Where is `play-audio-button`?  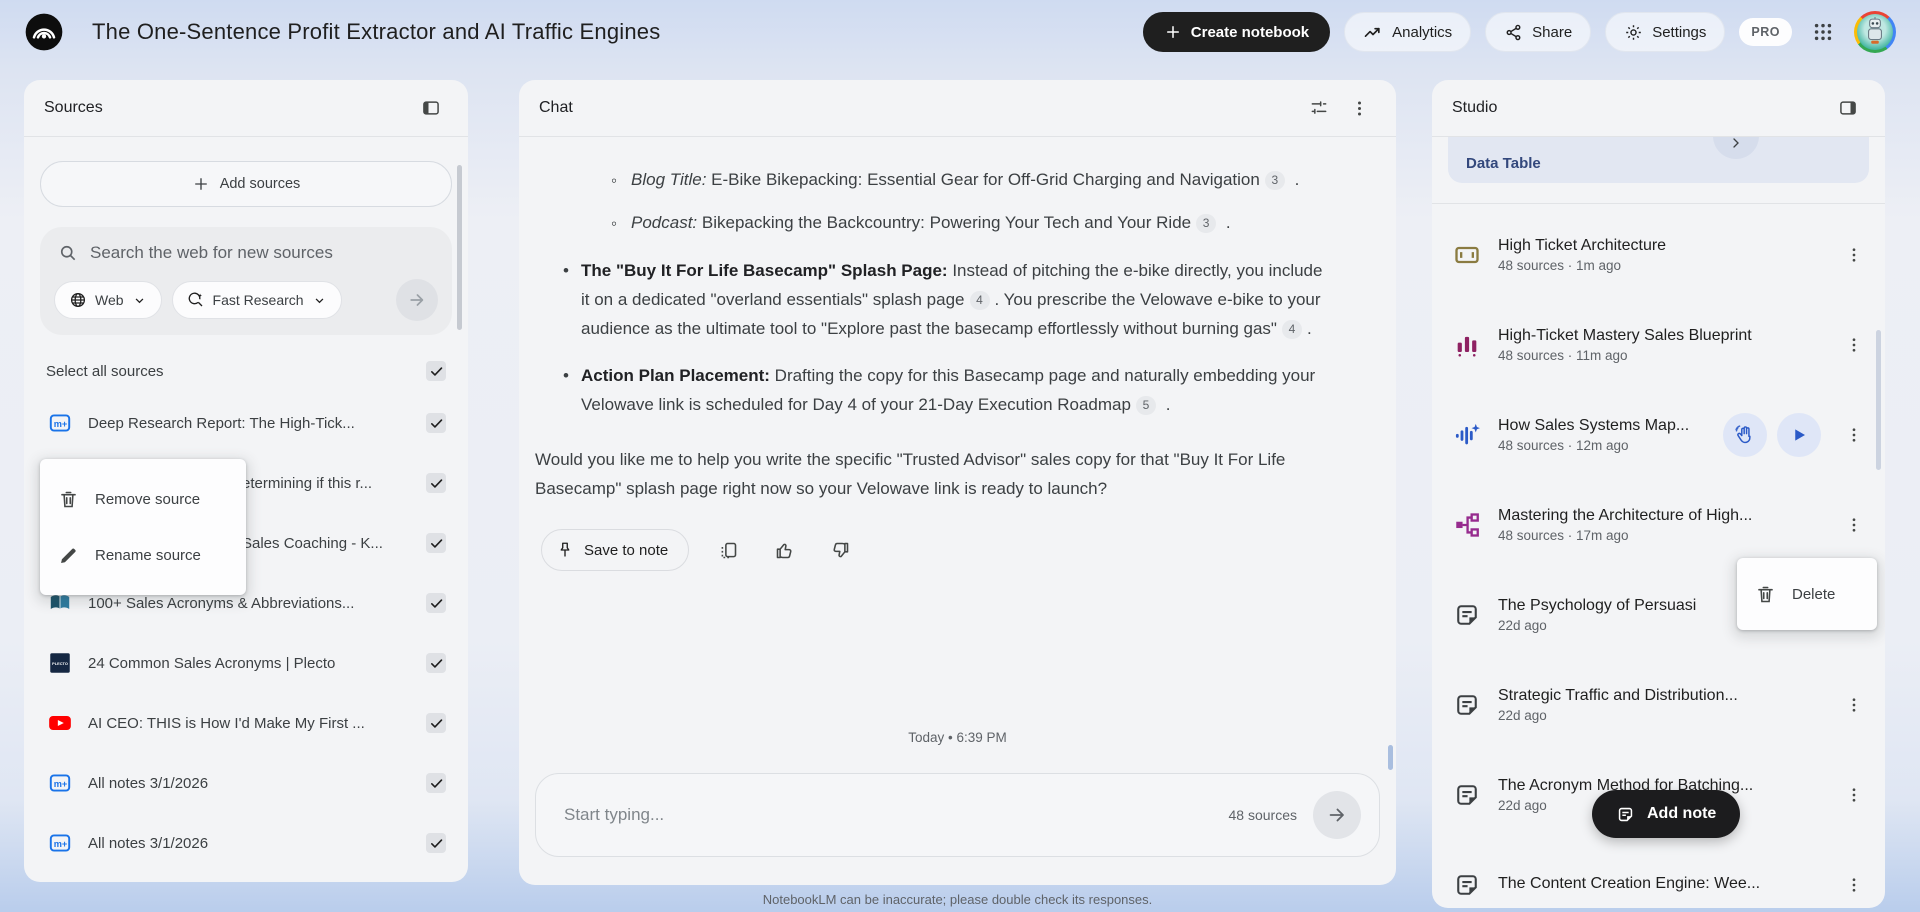
play-audio-button is located at coordinates (1799, 435).